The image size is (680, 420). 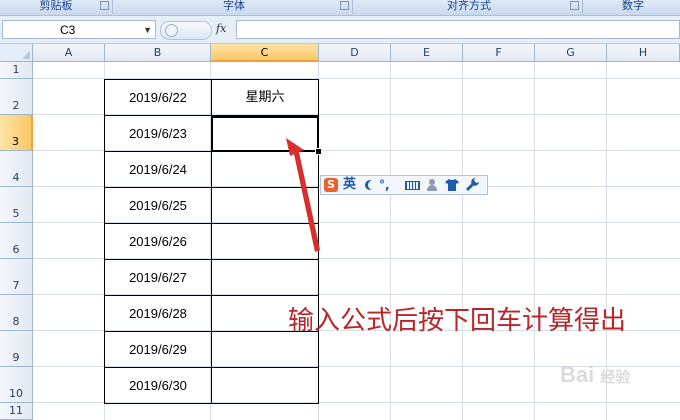 I want to click on baidu-watermark: Bai 经验, so click(x=595, y=375).